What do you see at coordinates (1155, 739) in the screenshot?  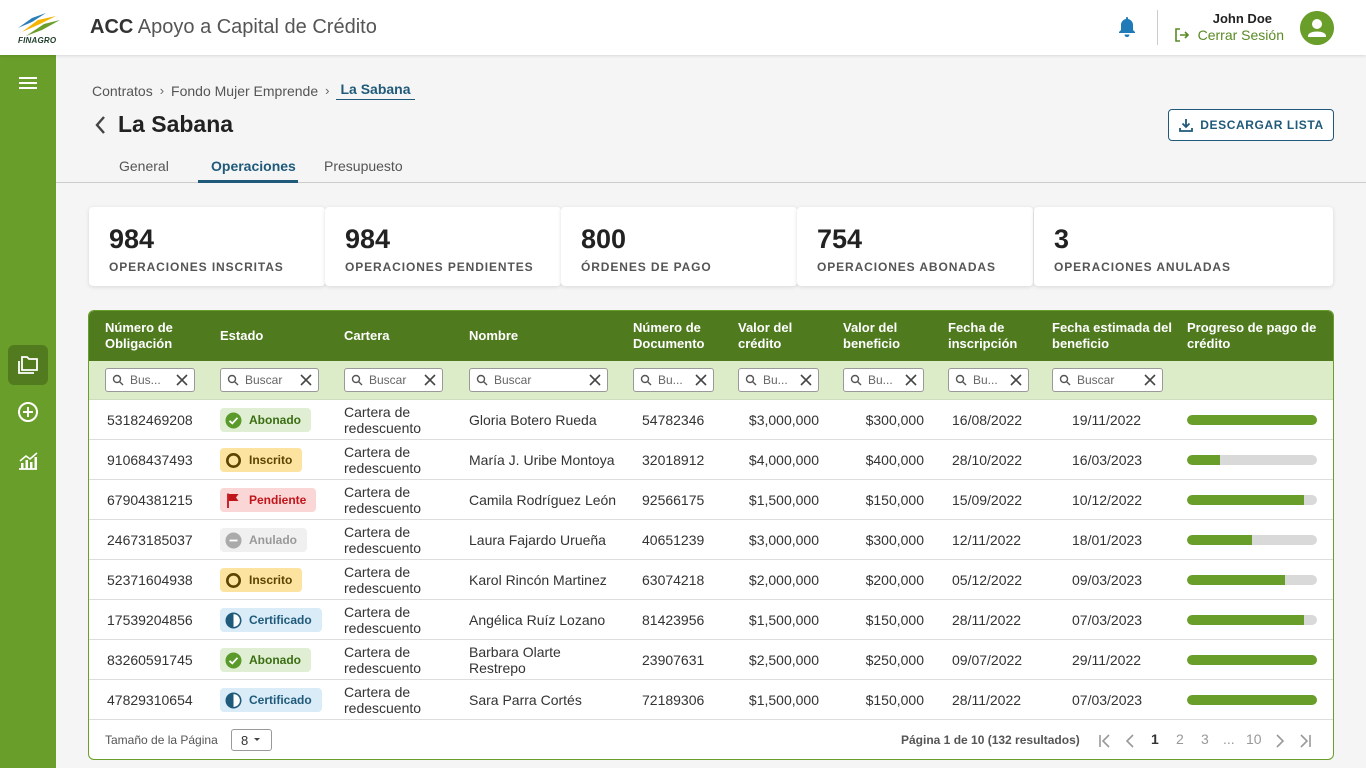 I see `page-link: 1` at bounding box center [1155, 739].